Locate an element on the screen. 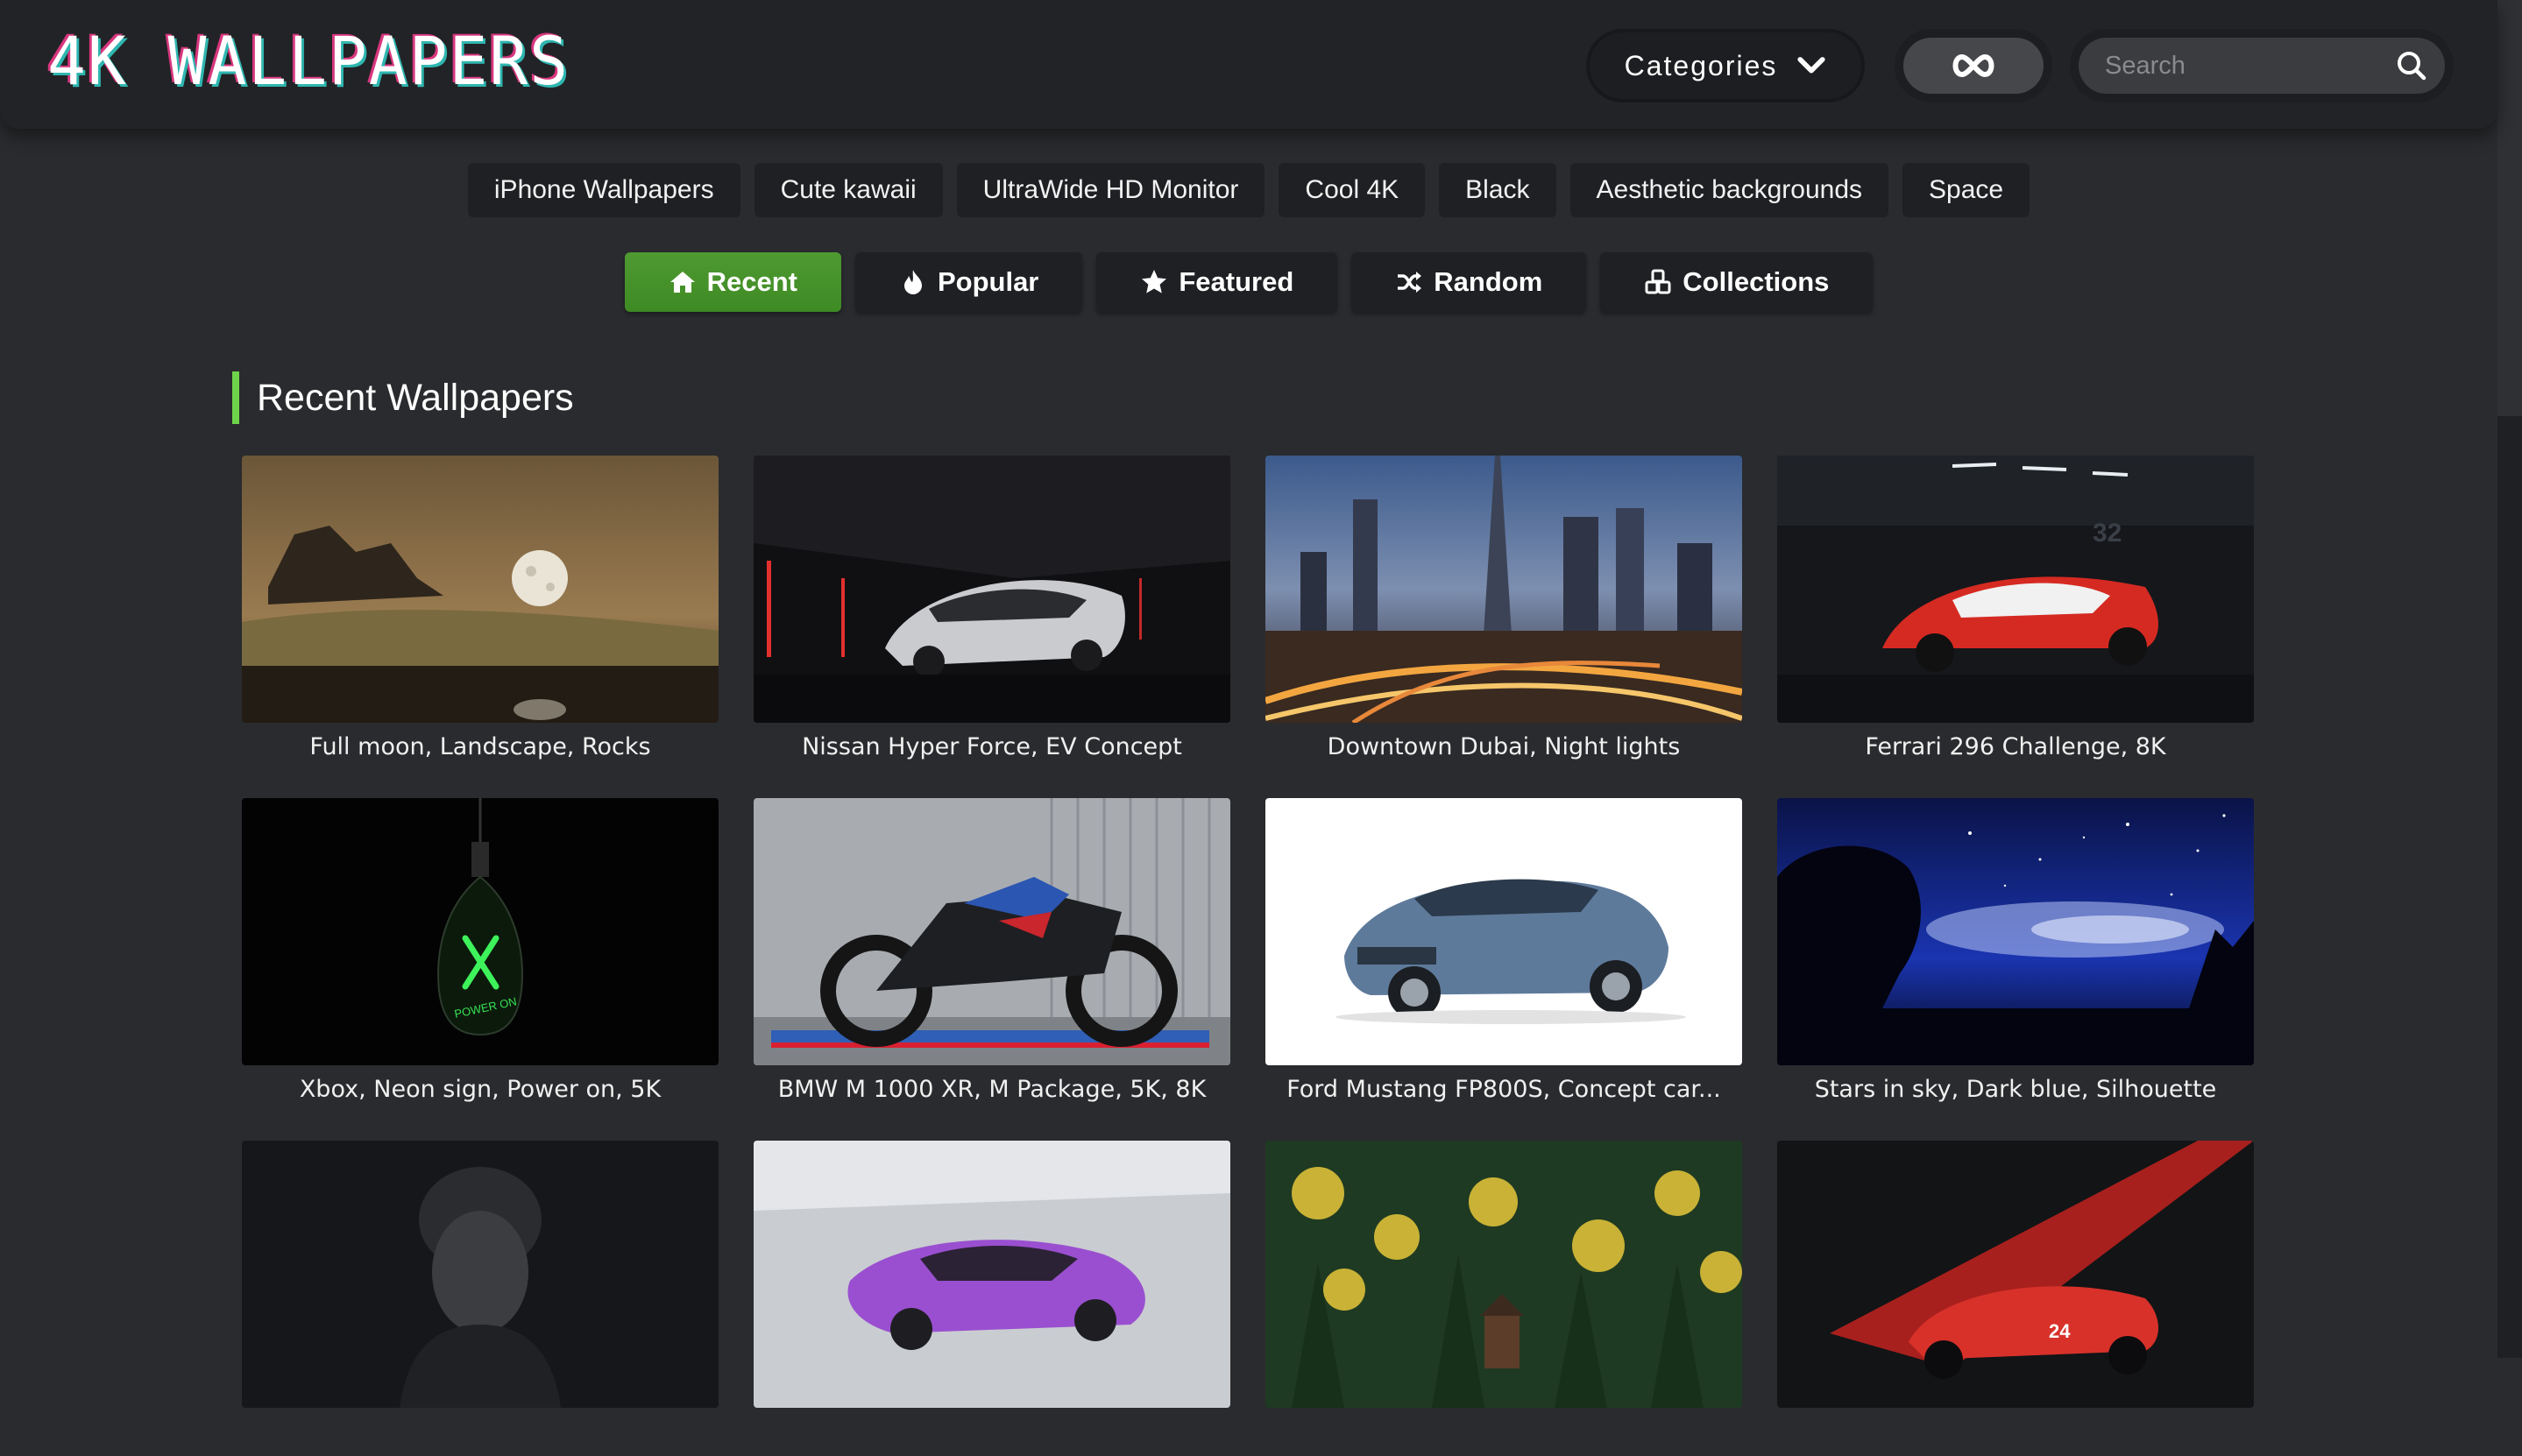 The image size is (2522, 1456). race-car-image: 32 is located at coordinates (2015, 589).